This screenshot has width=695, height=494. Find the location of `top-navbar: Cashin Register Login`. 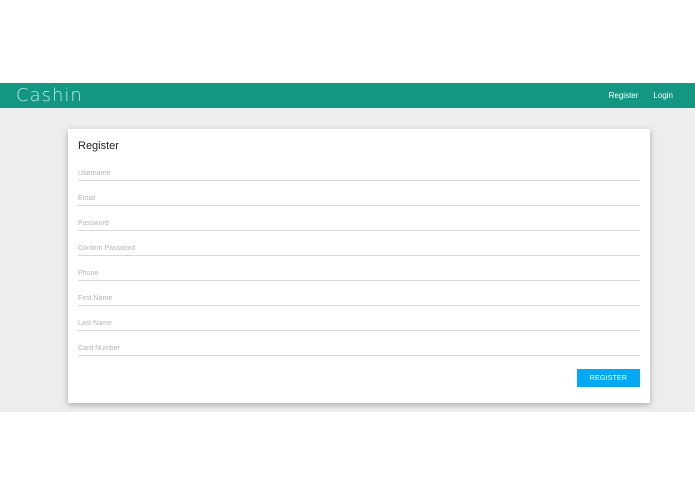

top-navbar: Cashin Register Login is located at coordinates (347, 95).